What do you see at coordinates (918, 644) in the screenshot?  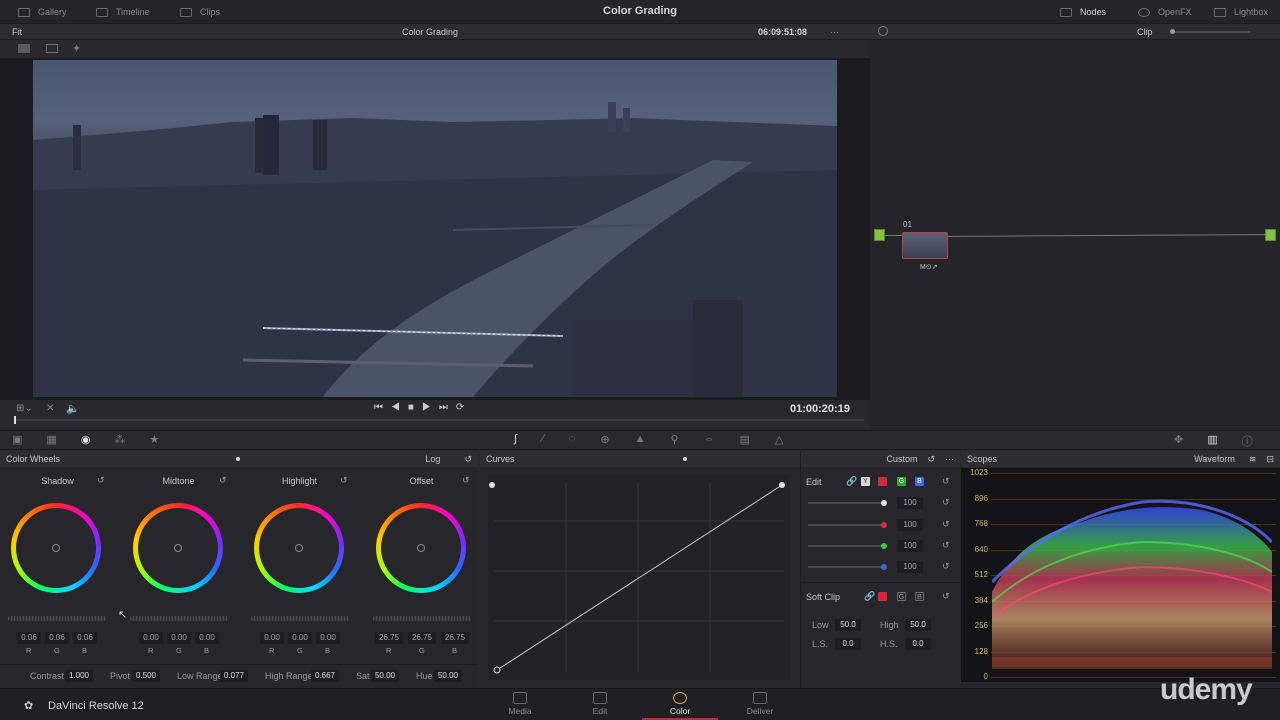 I see `hs-value: 0.0` at bounding box center [918, 644].